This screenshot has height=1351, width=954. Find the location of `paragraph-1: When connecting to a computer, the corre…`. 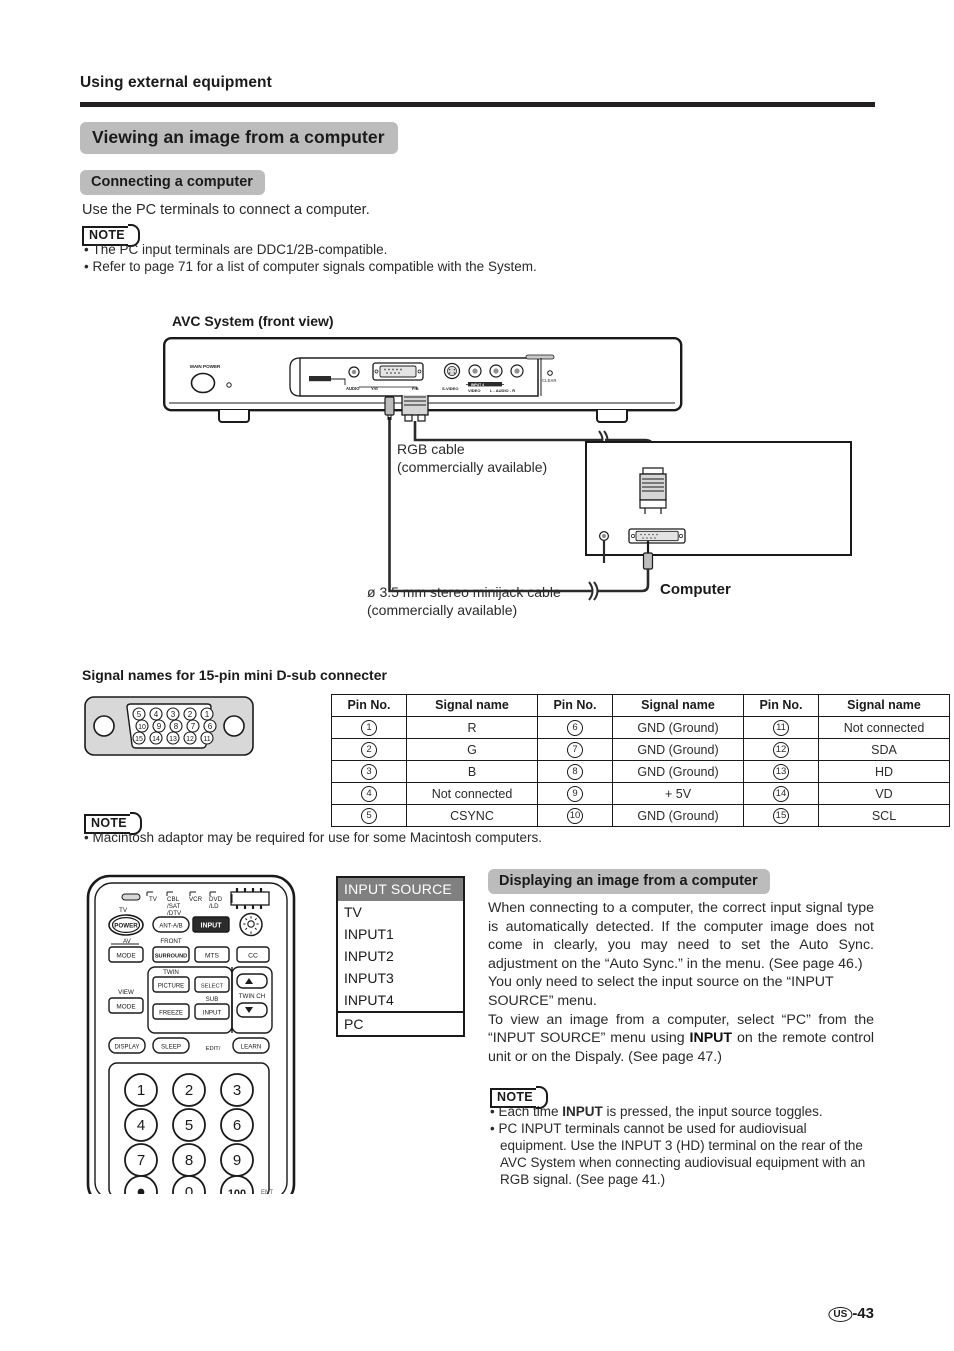

paragraph-1: When connecting to a computer, the corre… is located at coordinates (681, 936).